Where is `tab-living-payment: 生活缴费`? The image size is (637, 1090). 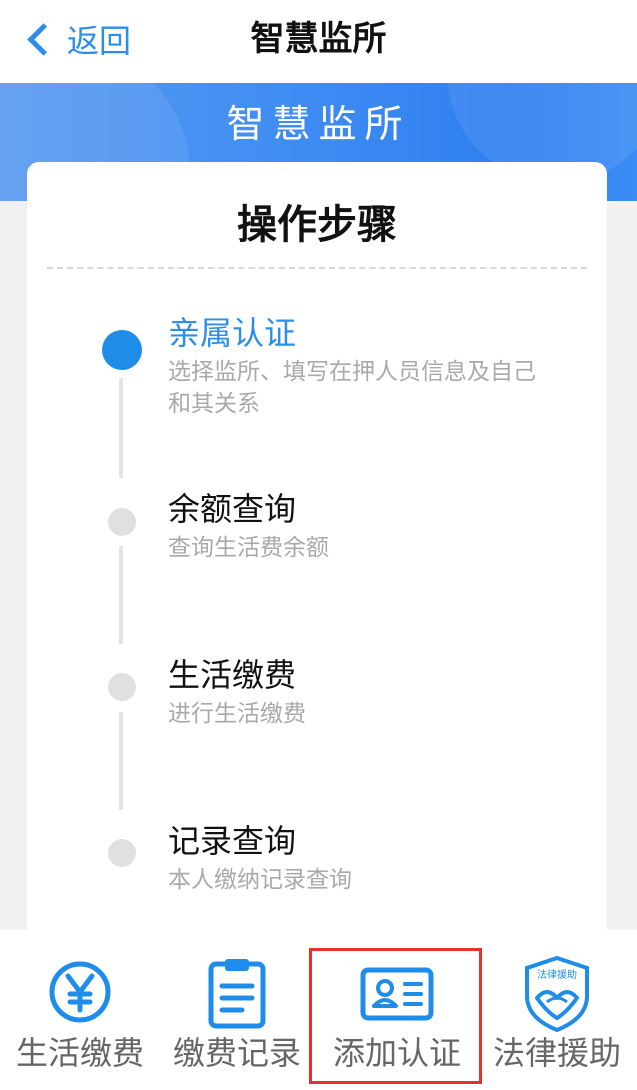 tab-living-payment: 生活缴费 is located at coordinates (80, 1010).